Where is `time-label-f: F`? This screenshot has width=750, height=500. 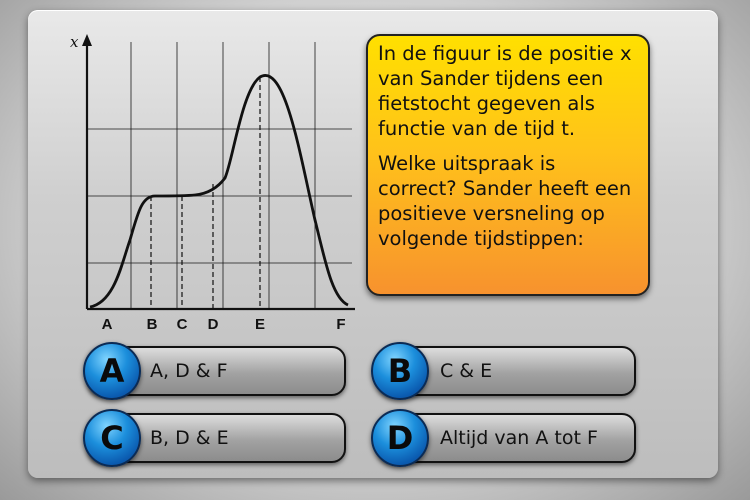 time-label-f: F is located at coordinates (340, 324).